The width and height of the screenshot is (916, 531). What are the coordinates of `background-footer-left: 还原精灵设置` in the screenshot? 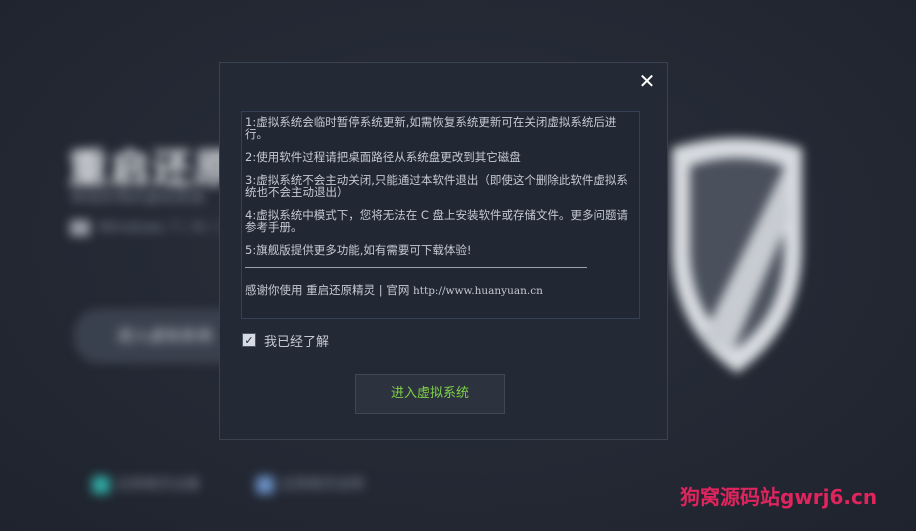 It's located at (146, 484).